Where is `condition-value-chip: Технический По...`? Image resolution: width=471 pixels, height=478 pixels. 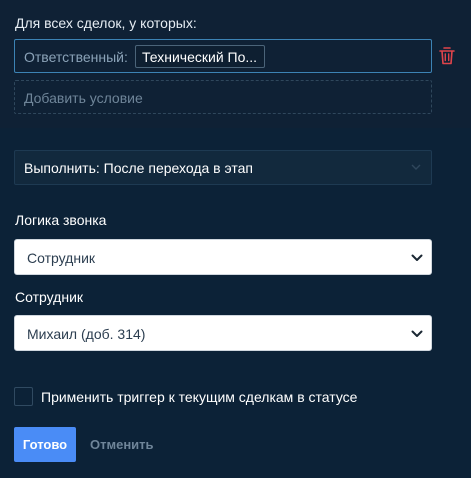
condition-value-chip: Технический По... is located at coordinates (200, 56).